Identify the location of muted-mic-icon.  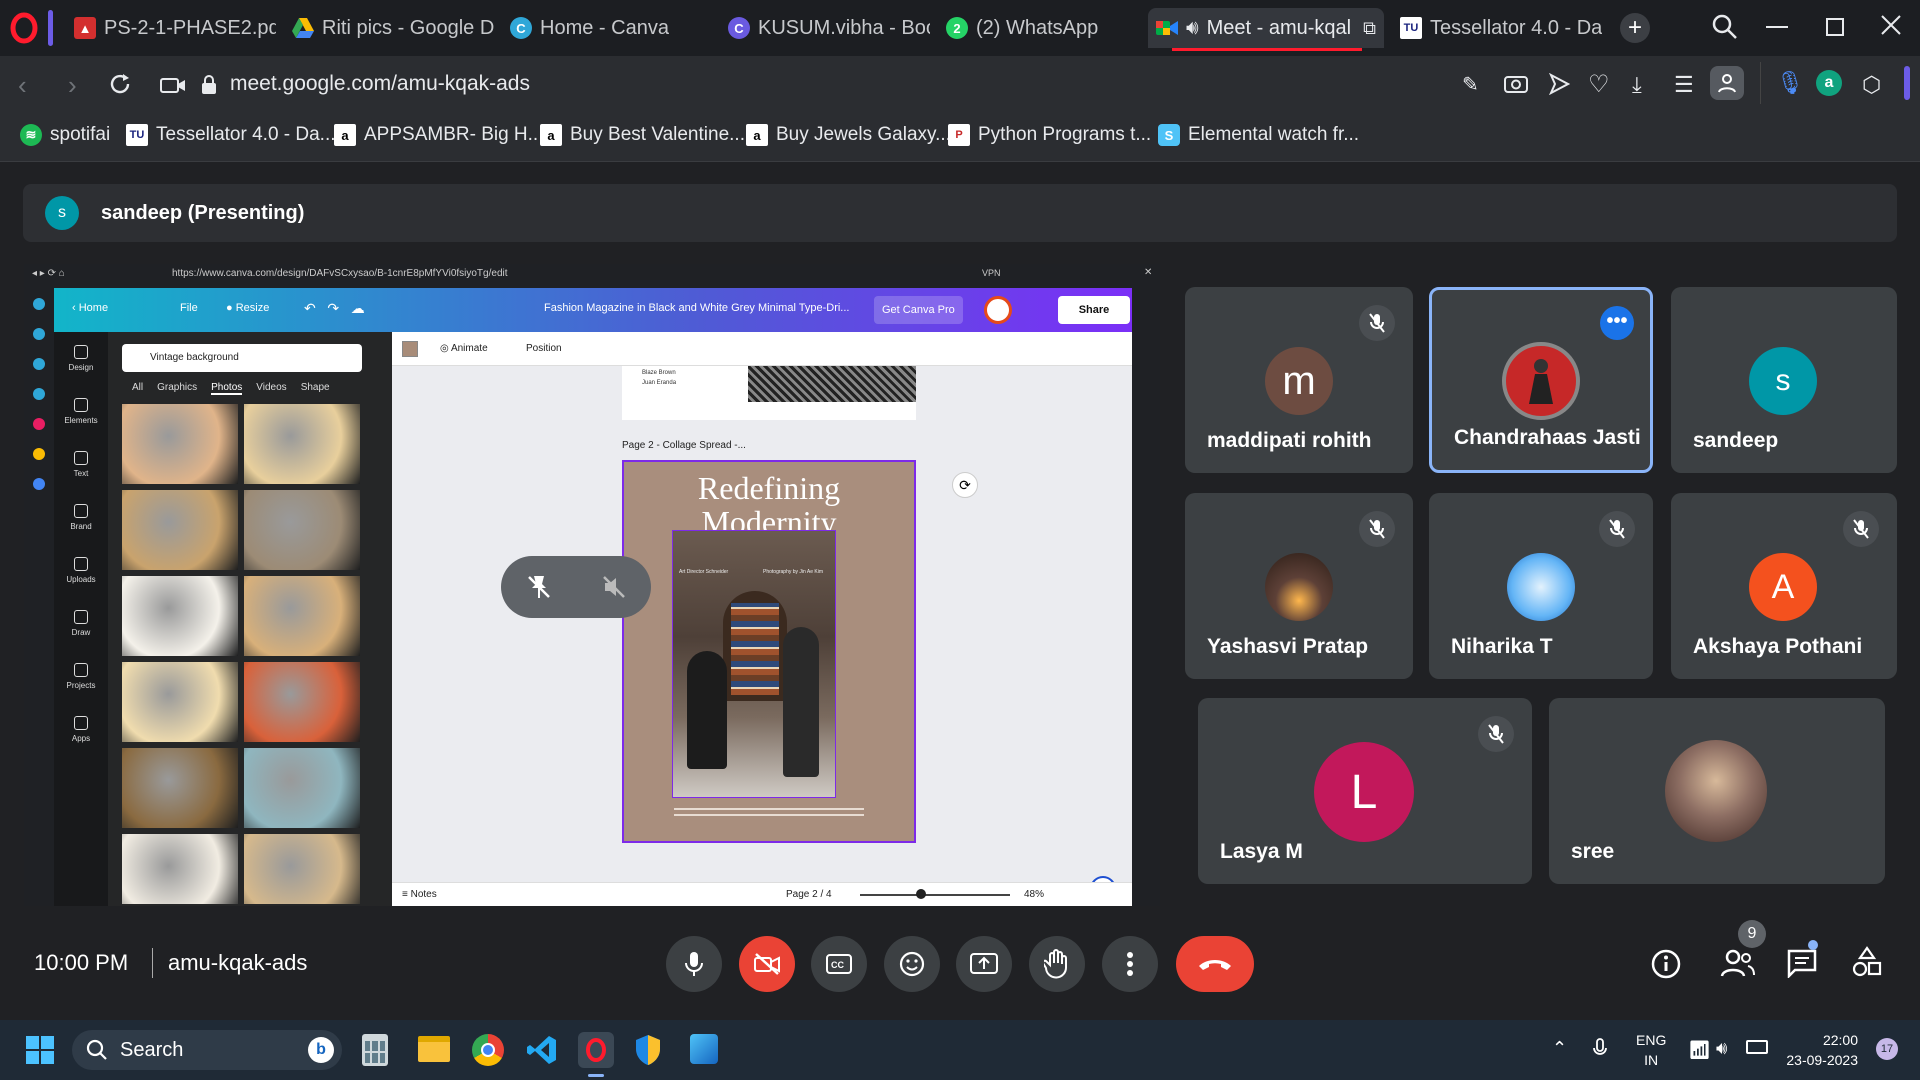
(1496, 734).